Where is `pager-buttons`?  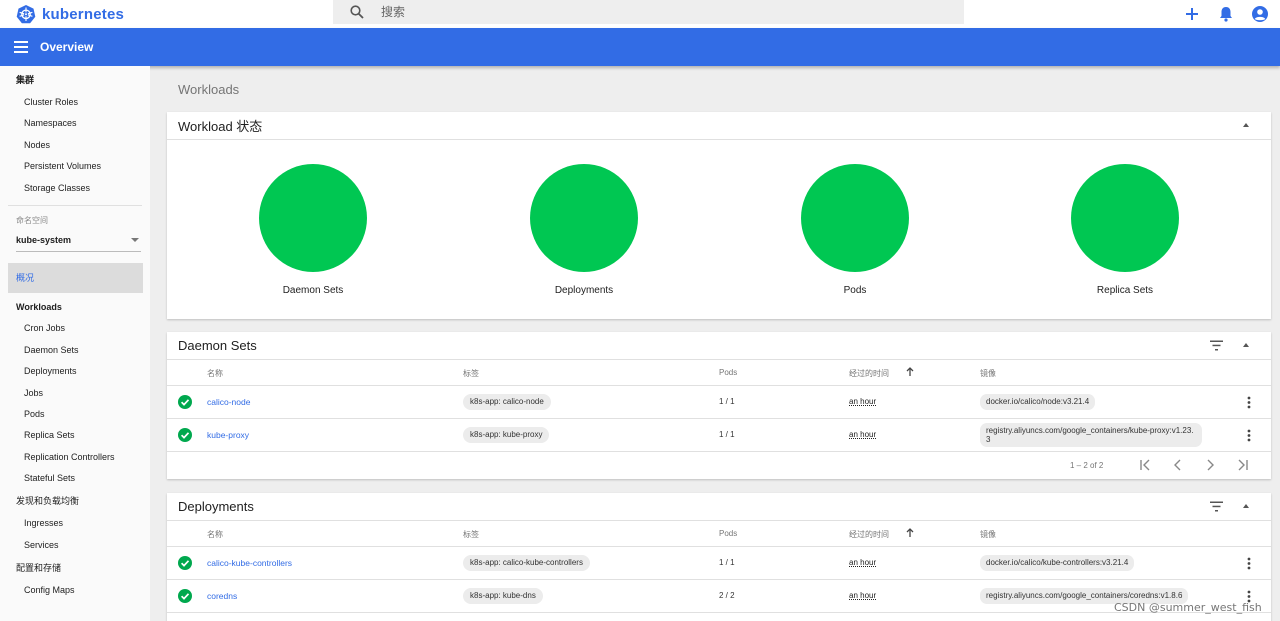
pager-buttons is located at coordinates (1194, 465).